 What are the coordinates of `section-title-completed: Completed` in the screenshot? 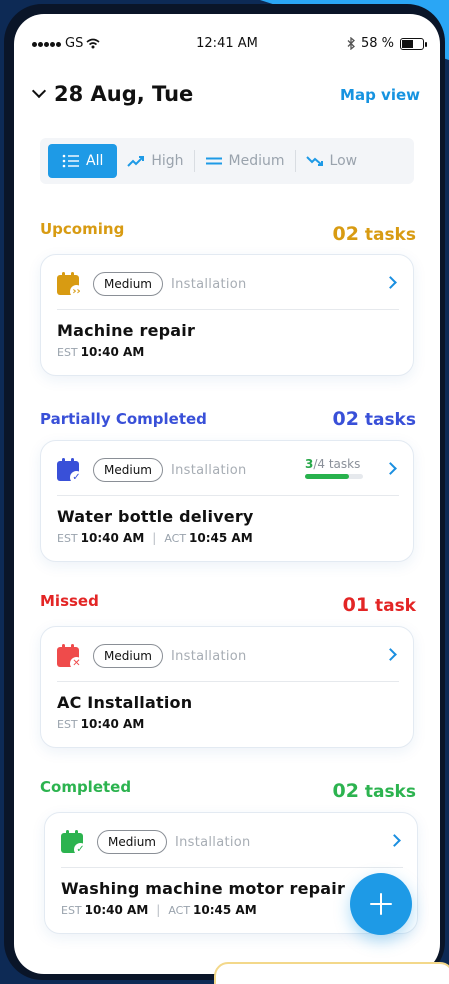 It's located at (86, 787).